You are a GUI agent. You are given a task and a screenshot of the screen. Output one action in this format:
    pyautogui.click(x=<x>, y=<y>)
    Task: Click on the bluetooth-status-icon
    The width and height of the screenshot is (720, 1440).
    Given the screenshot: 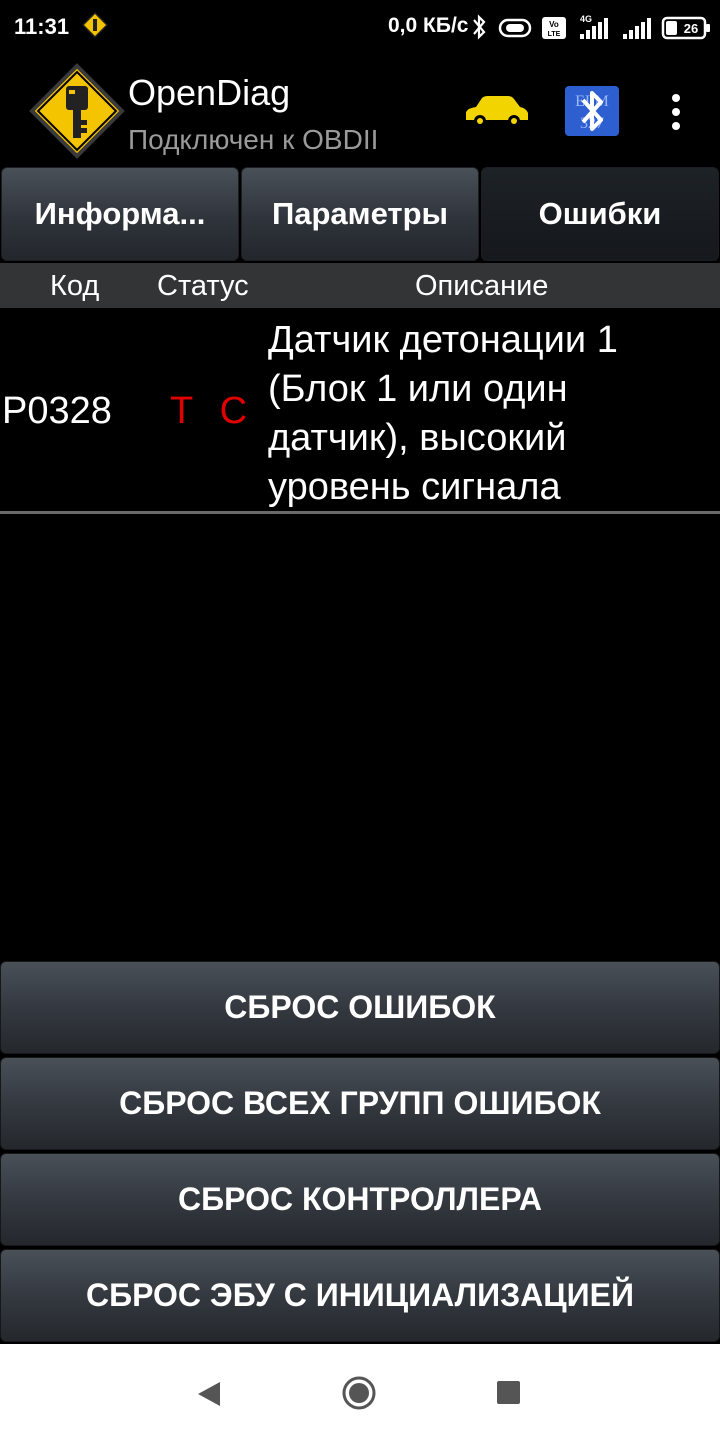 What is the action you would take?
    pyautogui.click(x=479, y=27)
    